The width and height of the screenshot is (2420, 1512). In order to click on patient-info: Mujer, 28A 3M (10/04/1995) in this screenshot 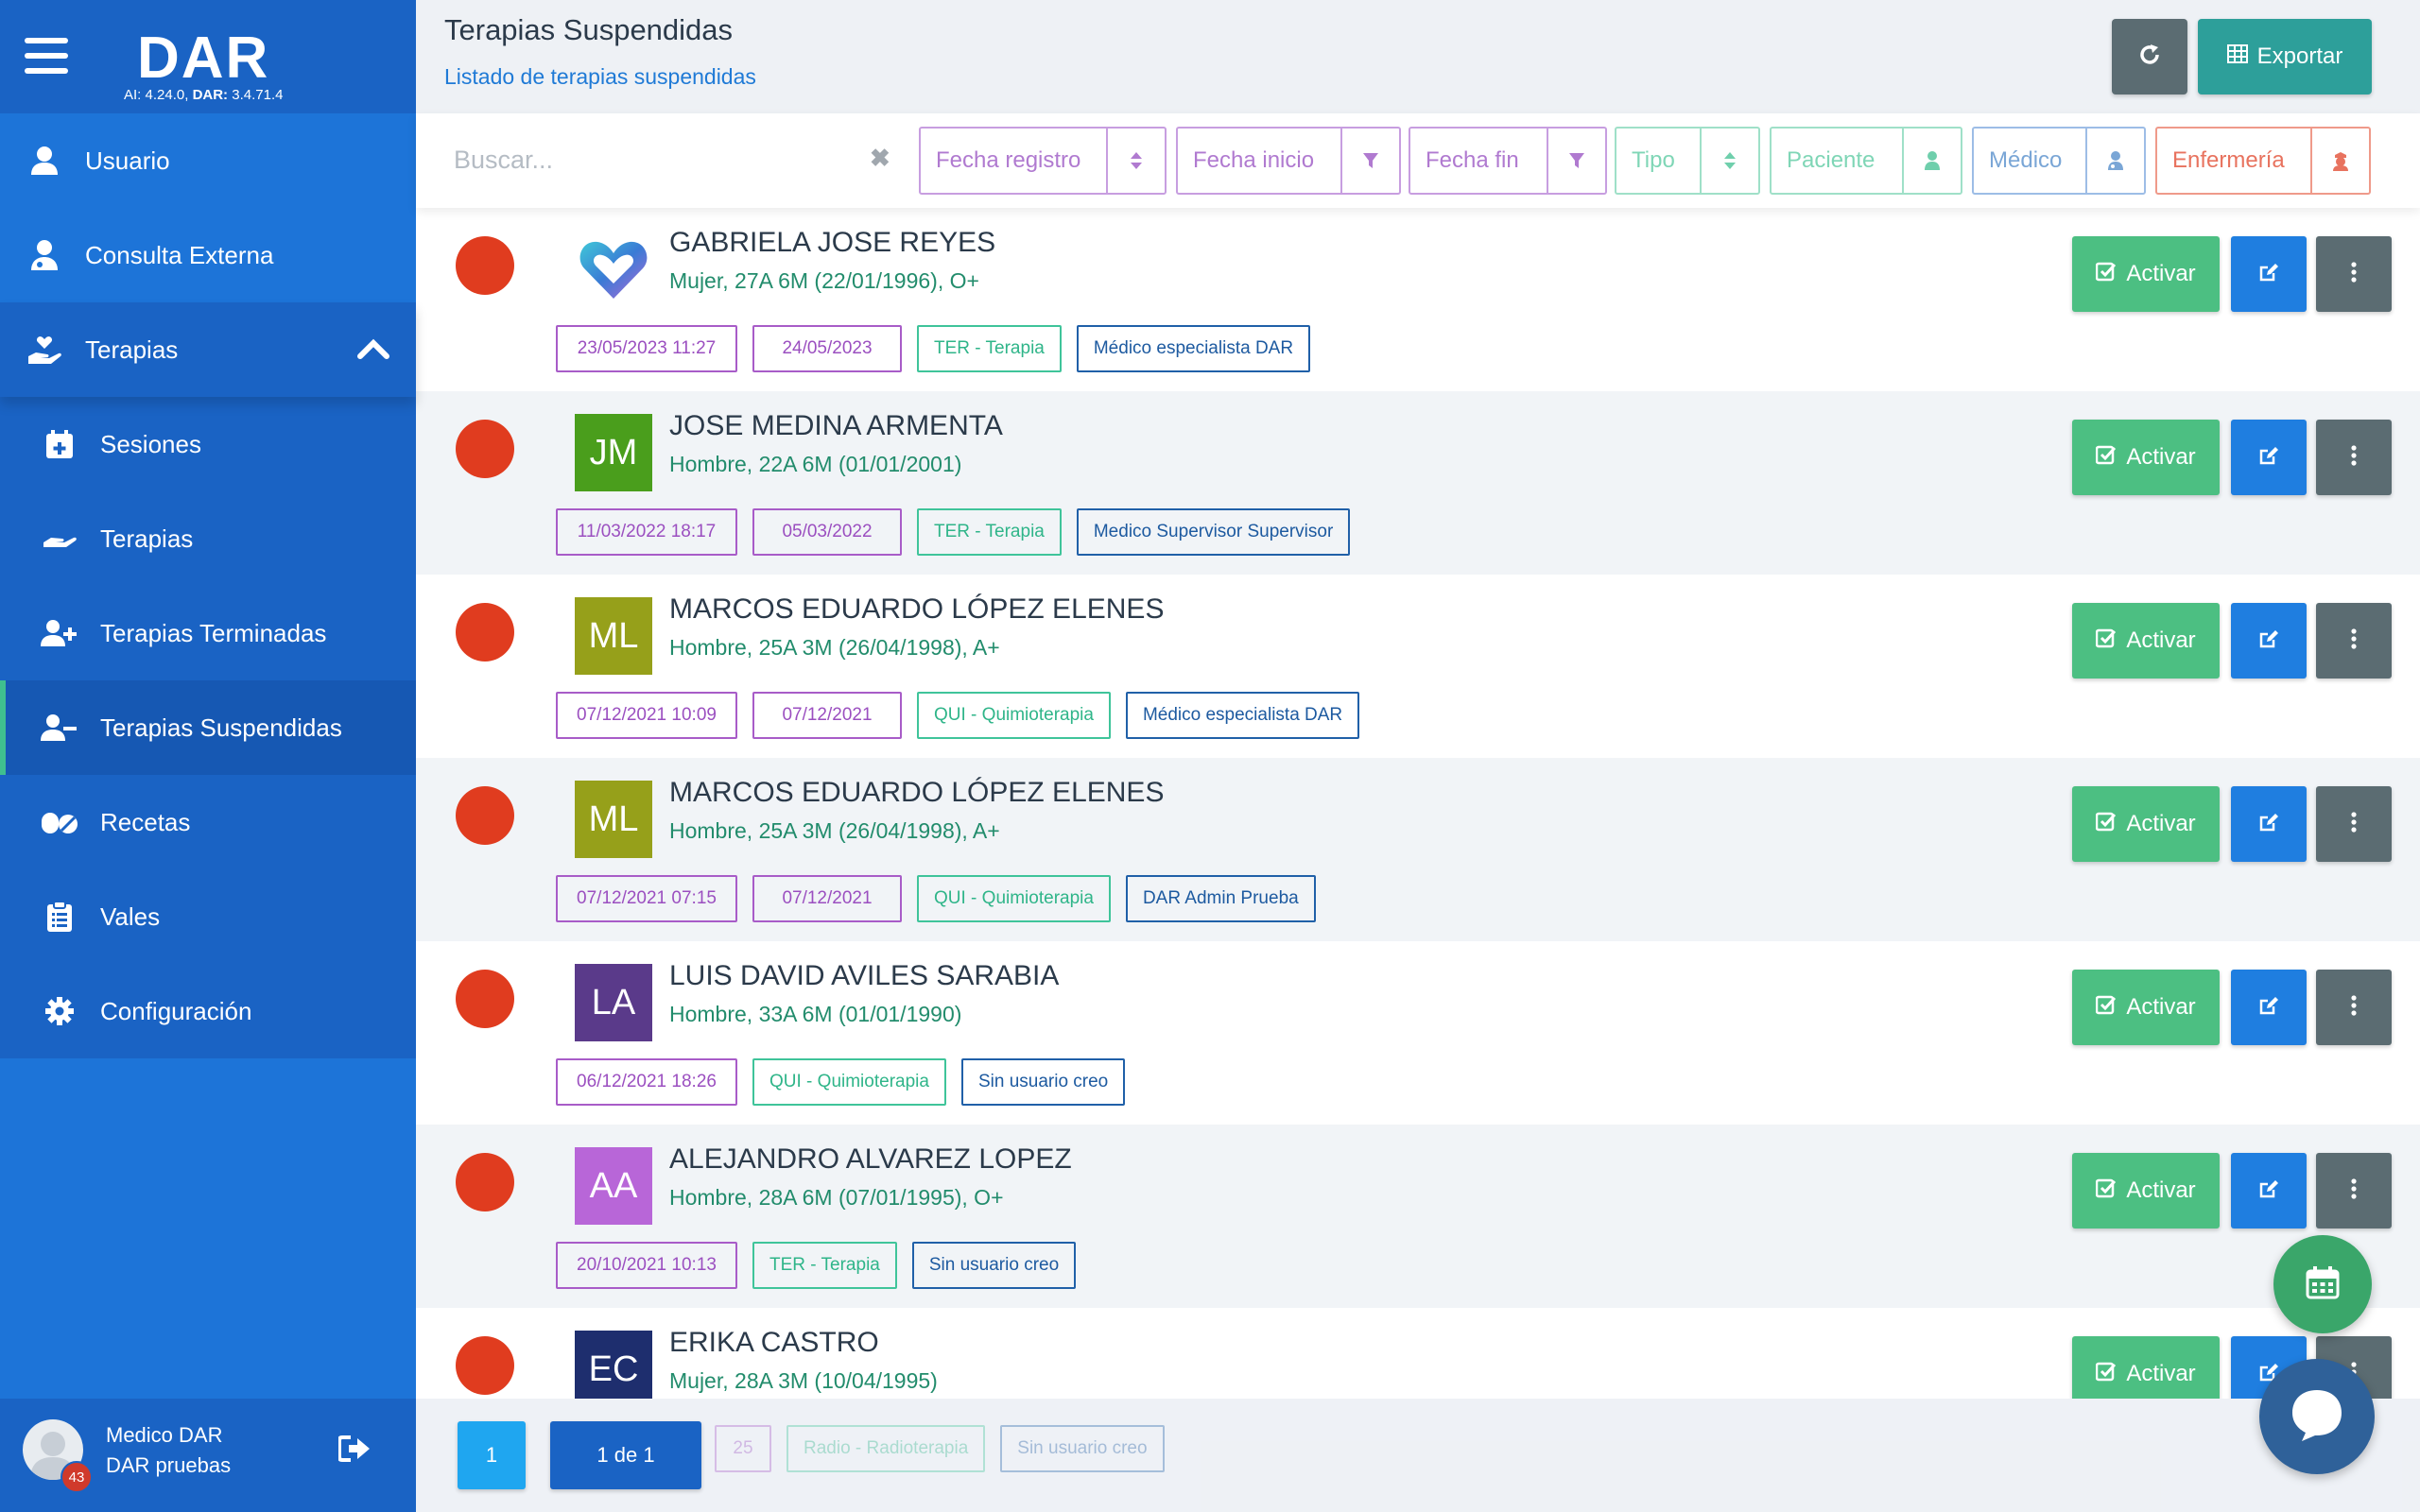, I will do `click(803, 1380)`.